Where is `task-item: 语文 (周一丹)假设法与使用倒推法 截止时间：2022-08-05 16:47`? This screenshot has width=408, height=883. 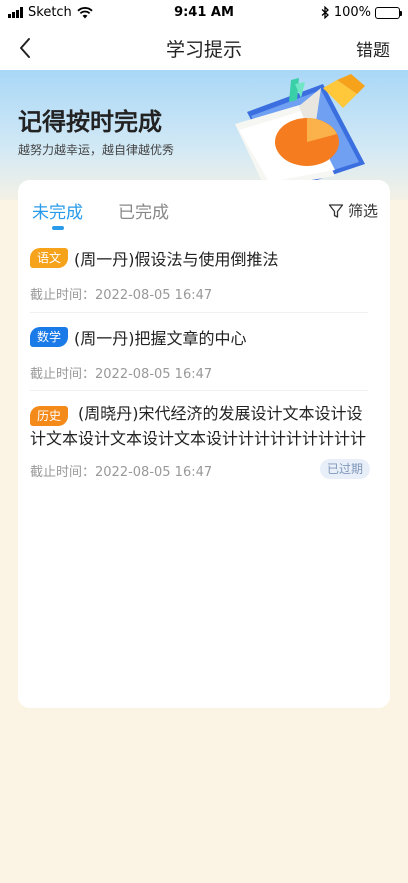
task-item: 语文 (周一丹)假设法与使用倒推法 截止时间：2022-08-05 16:47 is located at coordinates (204, 275).